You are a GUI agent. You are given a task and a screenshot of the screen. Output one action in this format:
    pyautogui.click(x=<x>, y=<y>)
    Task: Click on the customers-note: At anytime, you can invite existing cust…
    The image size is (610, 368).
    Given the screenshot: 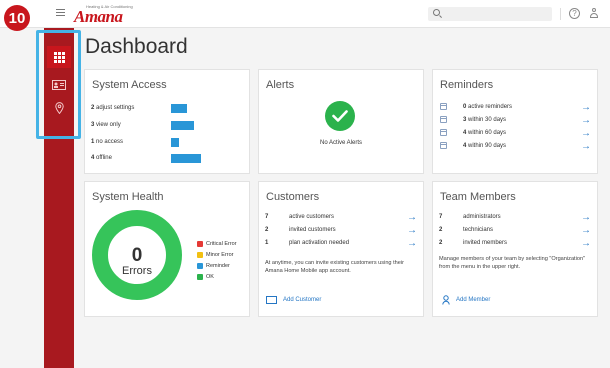 What is the action you would take?
    pyautogui.click(x=334, y=267)
    